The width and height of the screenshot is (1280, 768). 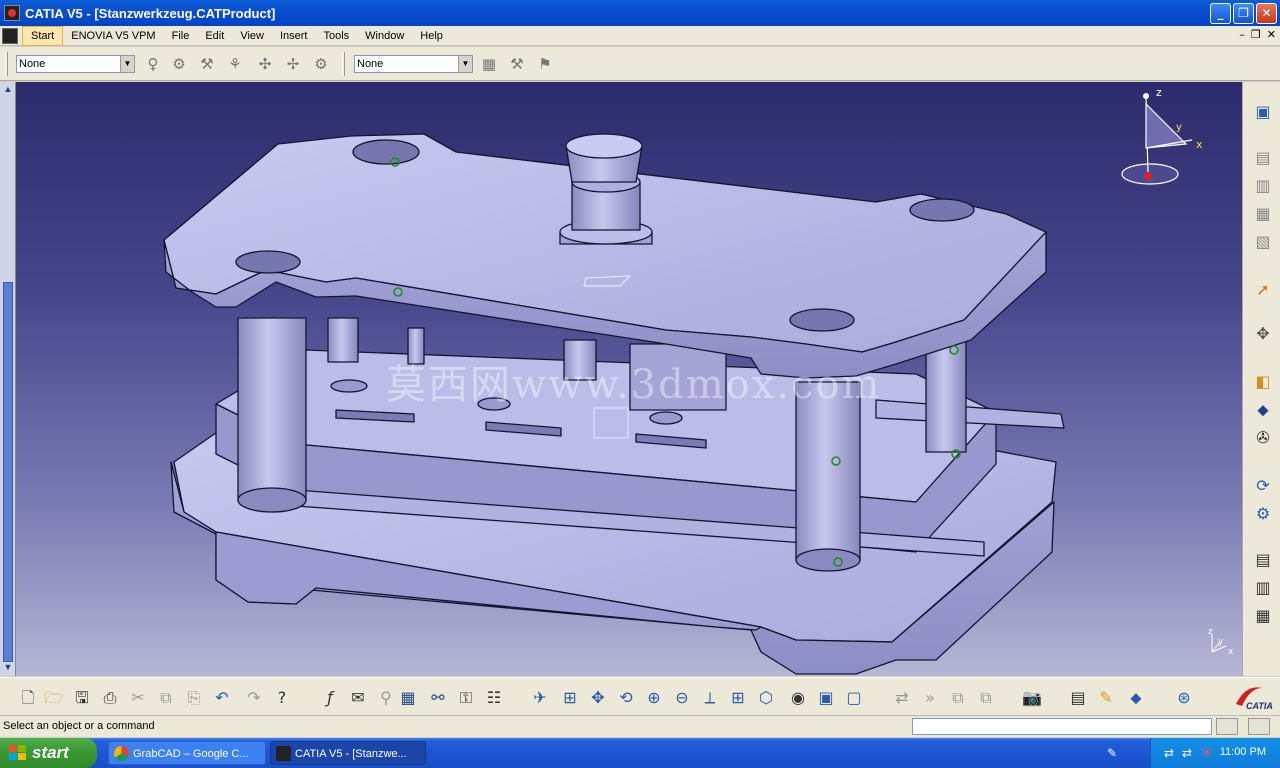 What do you see at coordinates (75, 64) in the screenshot?
I see `graphic-properties-combo: None ▼` at bounding box center [75, 64].